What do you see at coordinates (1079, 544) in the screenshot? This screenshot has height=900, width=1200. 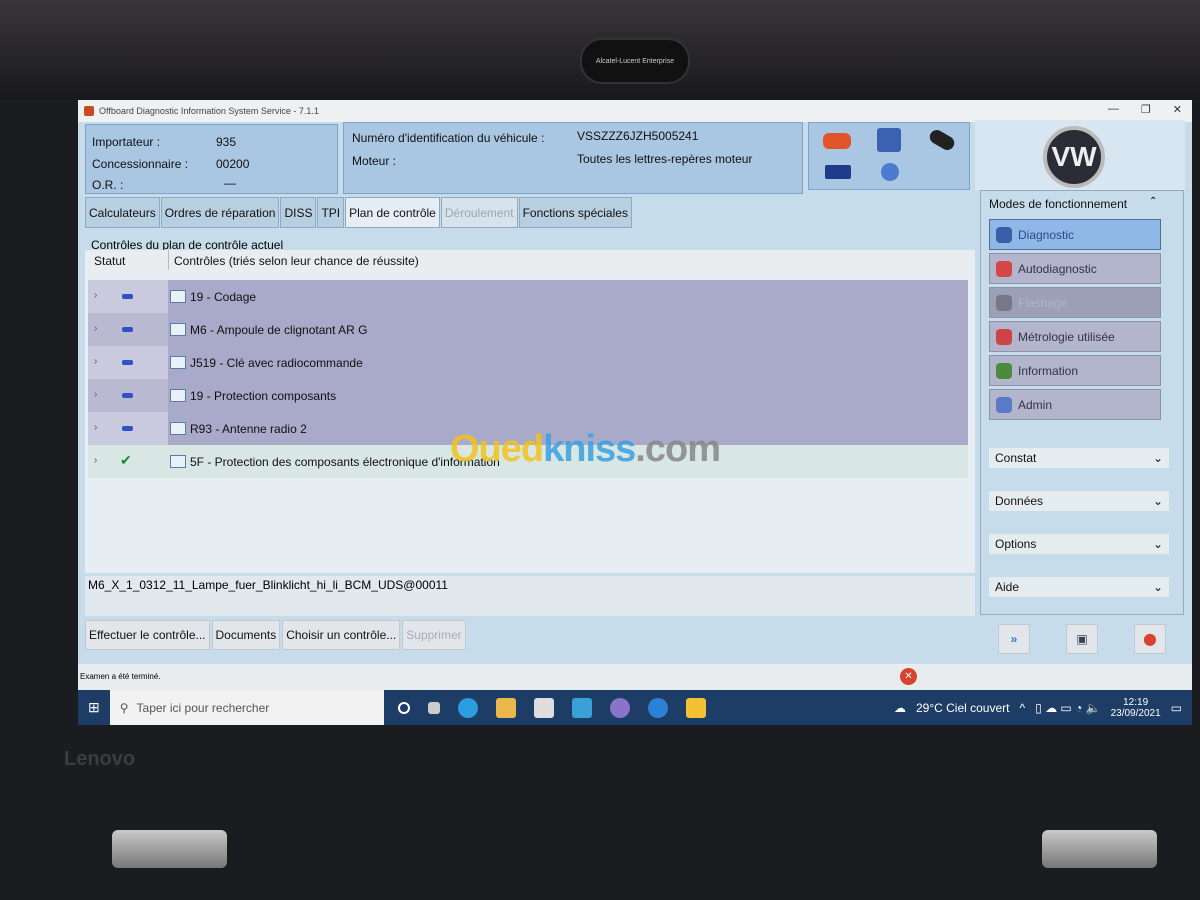 I see `section-options: Options ⌄` at bounding box center [1079, 544].